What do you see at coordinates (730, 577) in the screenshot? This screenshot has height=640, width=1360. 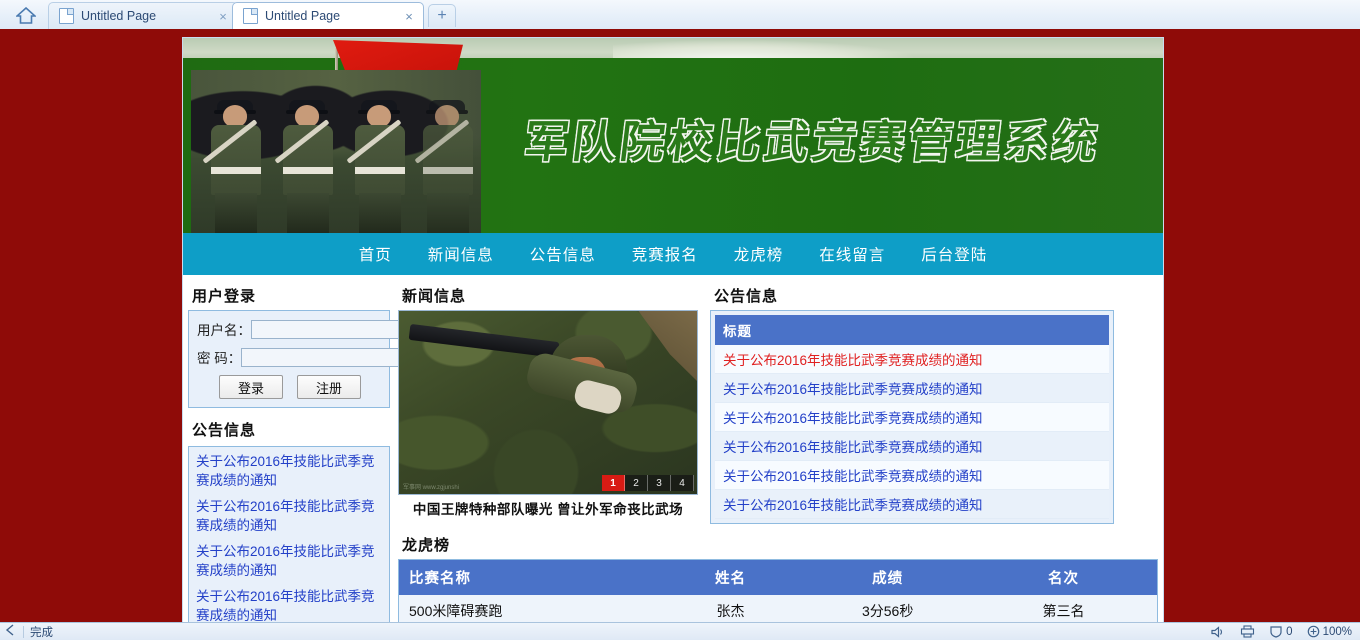 I see `col-name: 姓名` at bounding box center [730, 577].